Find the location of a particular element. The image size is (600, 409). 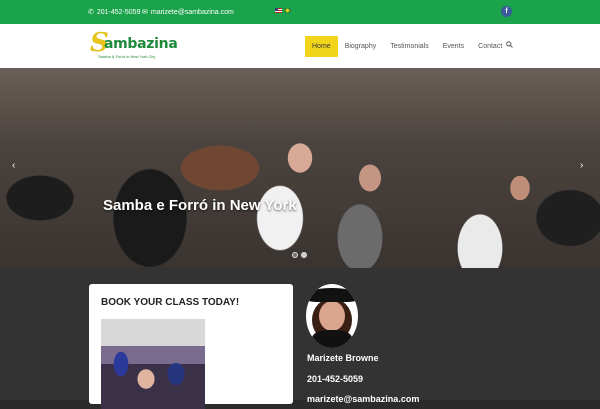

topbar-email-text: marizete@sambazina.com is located at coordinates (192, 12).